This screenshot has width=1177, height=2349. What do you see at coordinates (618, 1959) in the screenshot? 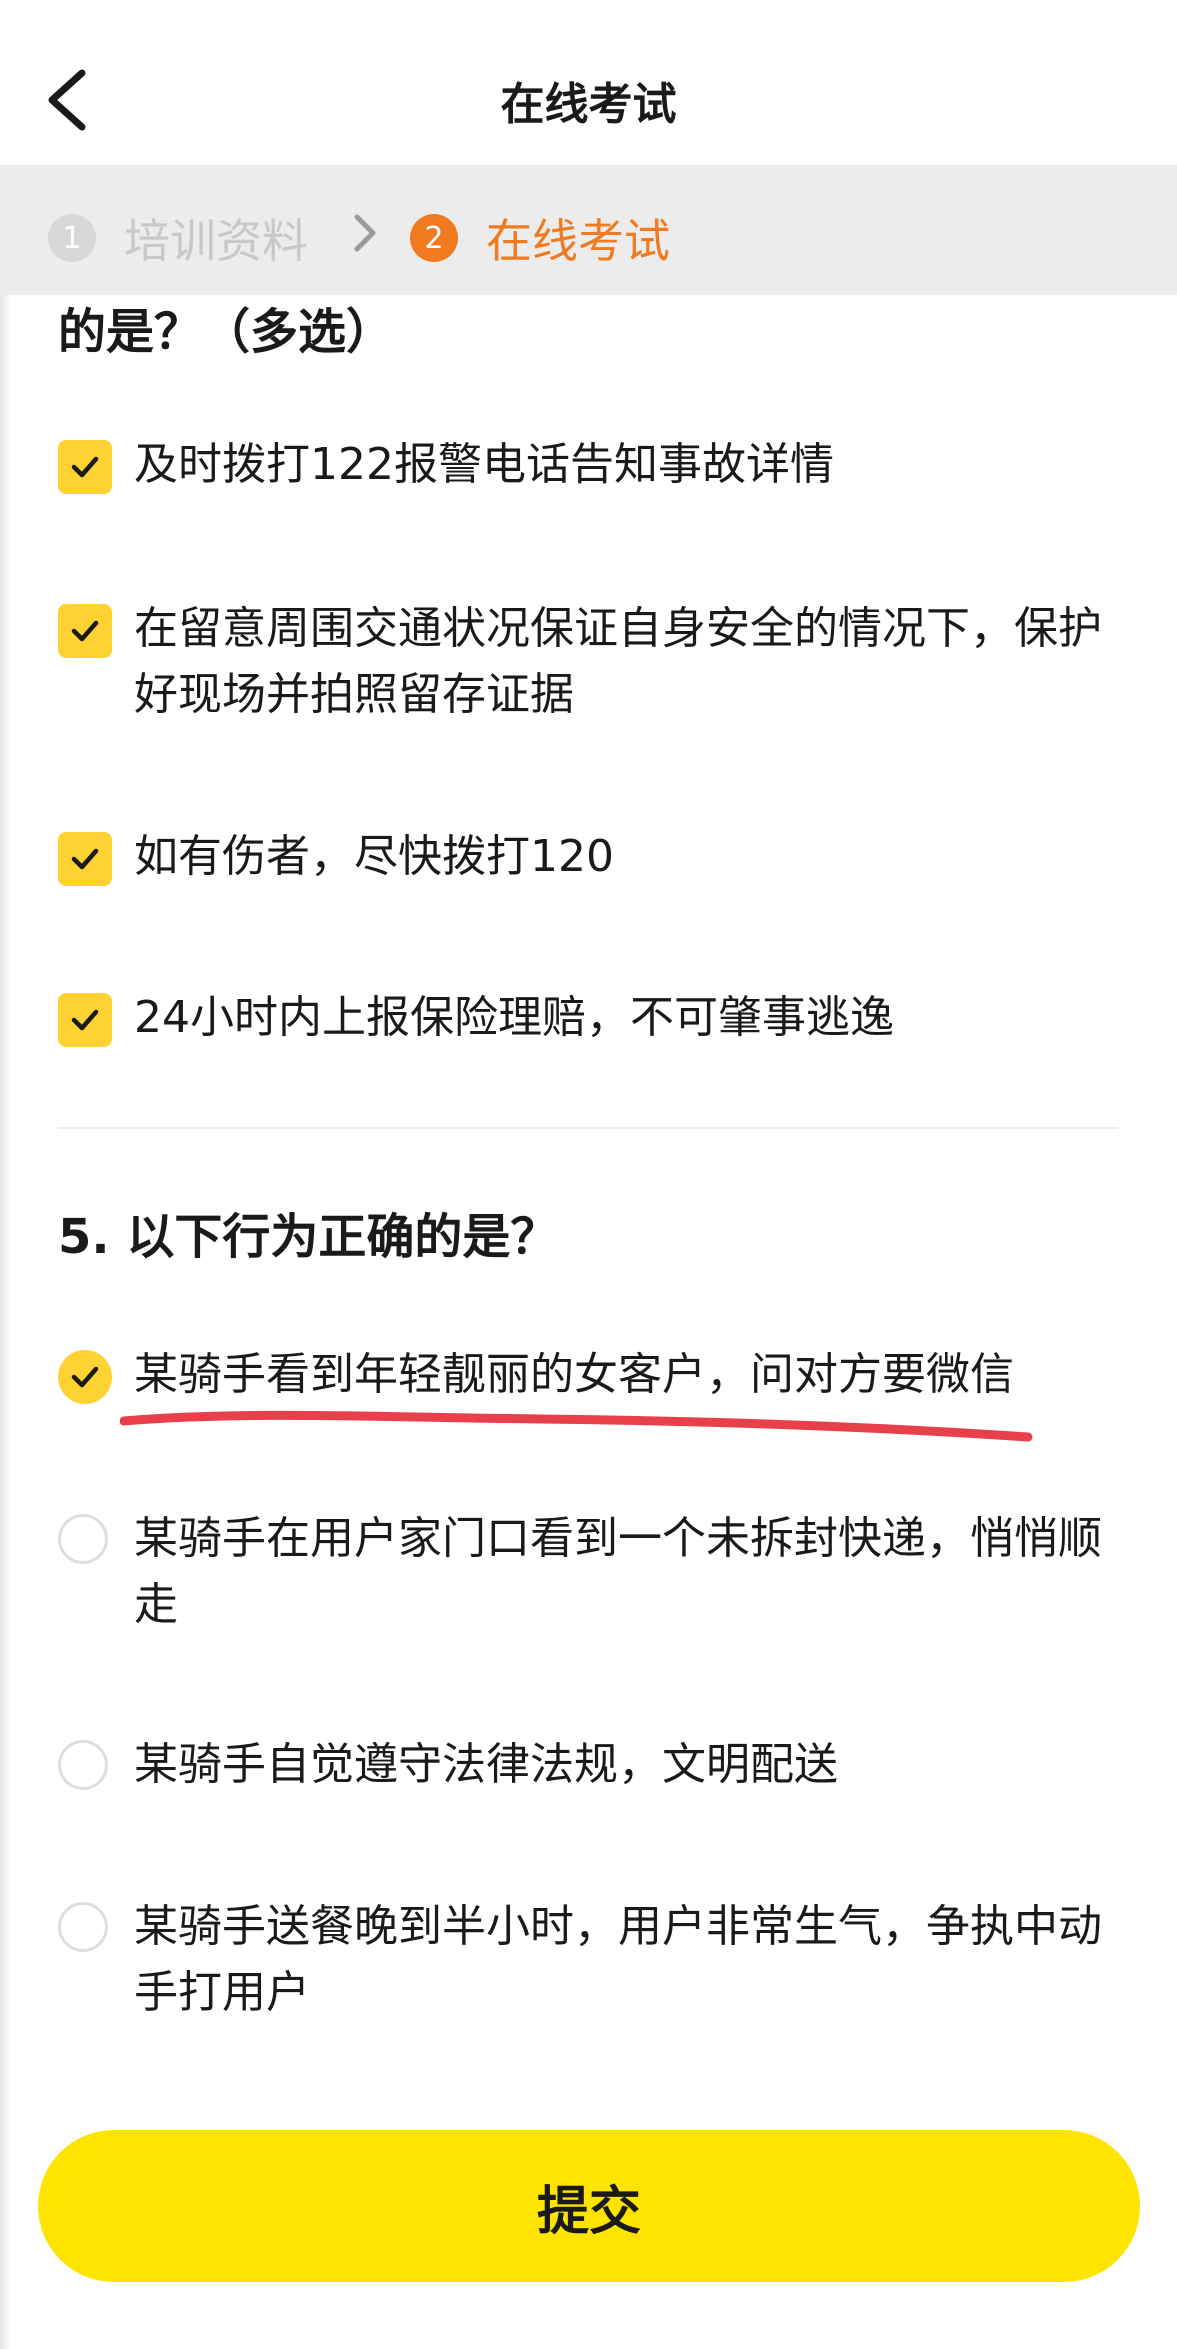
I see `option-text: 某骑手送餐晚到半小时，用户非常生气，争执中动手打用户` at bounding box center [618, 1959].